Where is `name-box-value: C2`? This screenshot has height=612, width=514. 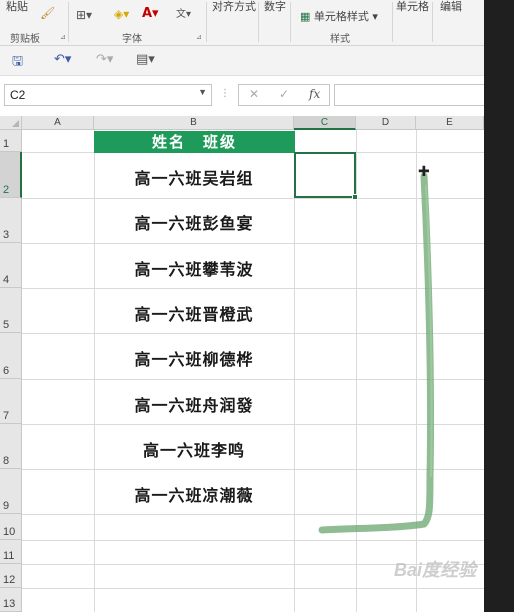 name-box-value: C2 is located at coordinates (18, 95).